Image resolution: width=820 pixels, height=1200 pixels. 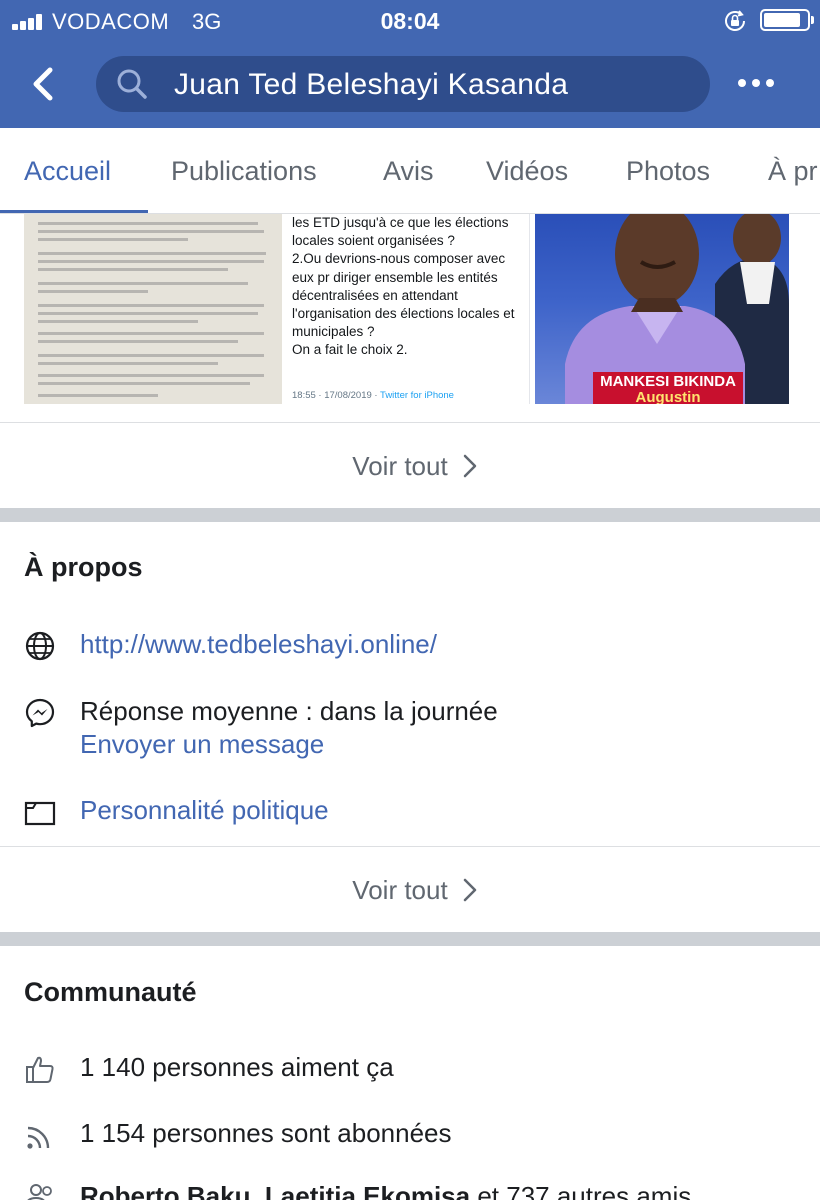 What do you see at coordinates (202, 744) in the screenshot?
I see `send-message-link: Envoyer un message` at bounding box center [202, 744].